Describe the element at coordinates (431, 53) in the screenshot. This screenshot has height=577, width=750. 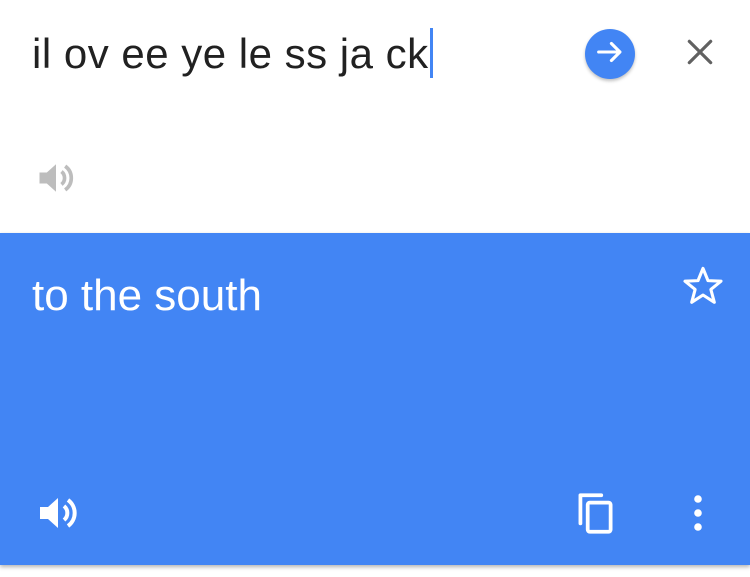
I see `text-caret` at that location.